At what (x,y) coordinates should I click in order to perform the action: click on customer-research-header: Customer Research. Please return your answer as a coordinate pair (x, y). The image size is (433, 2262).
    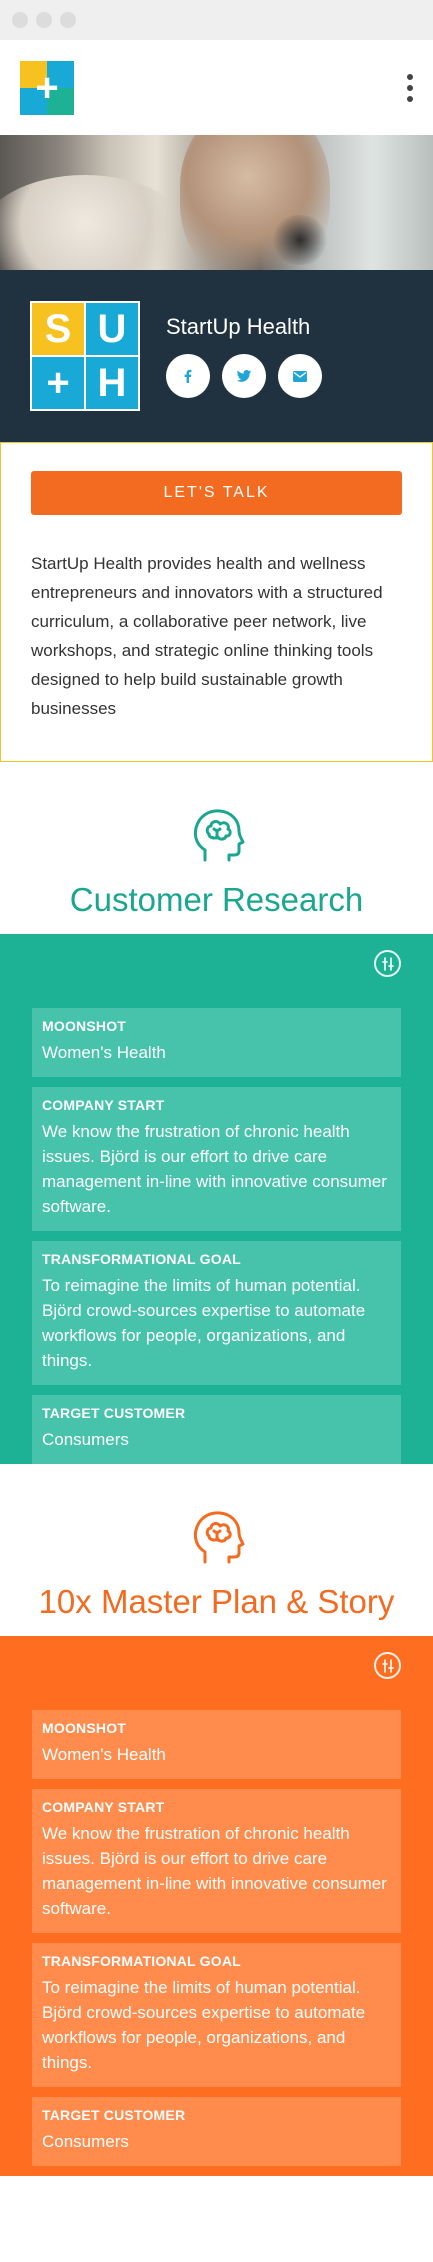
    Looking at the image, I should click on (216, 848).